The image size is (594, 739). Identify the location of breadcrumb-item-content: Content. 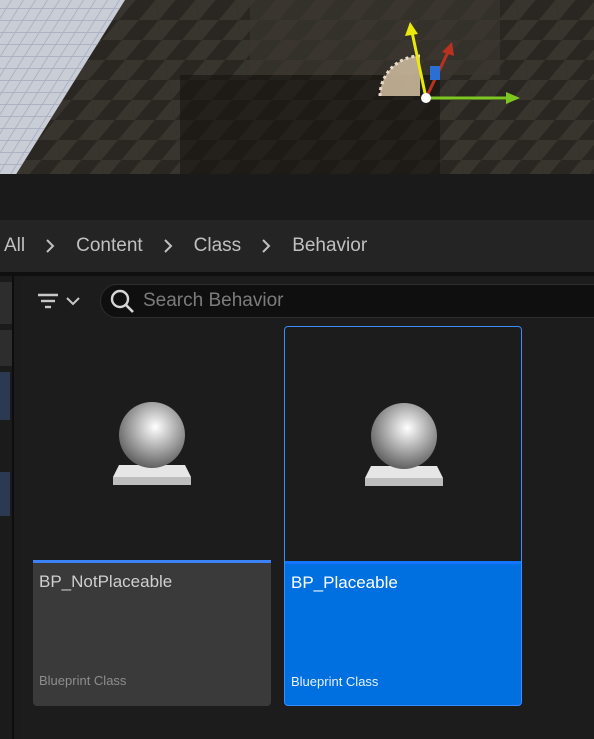
(109, 246).